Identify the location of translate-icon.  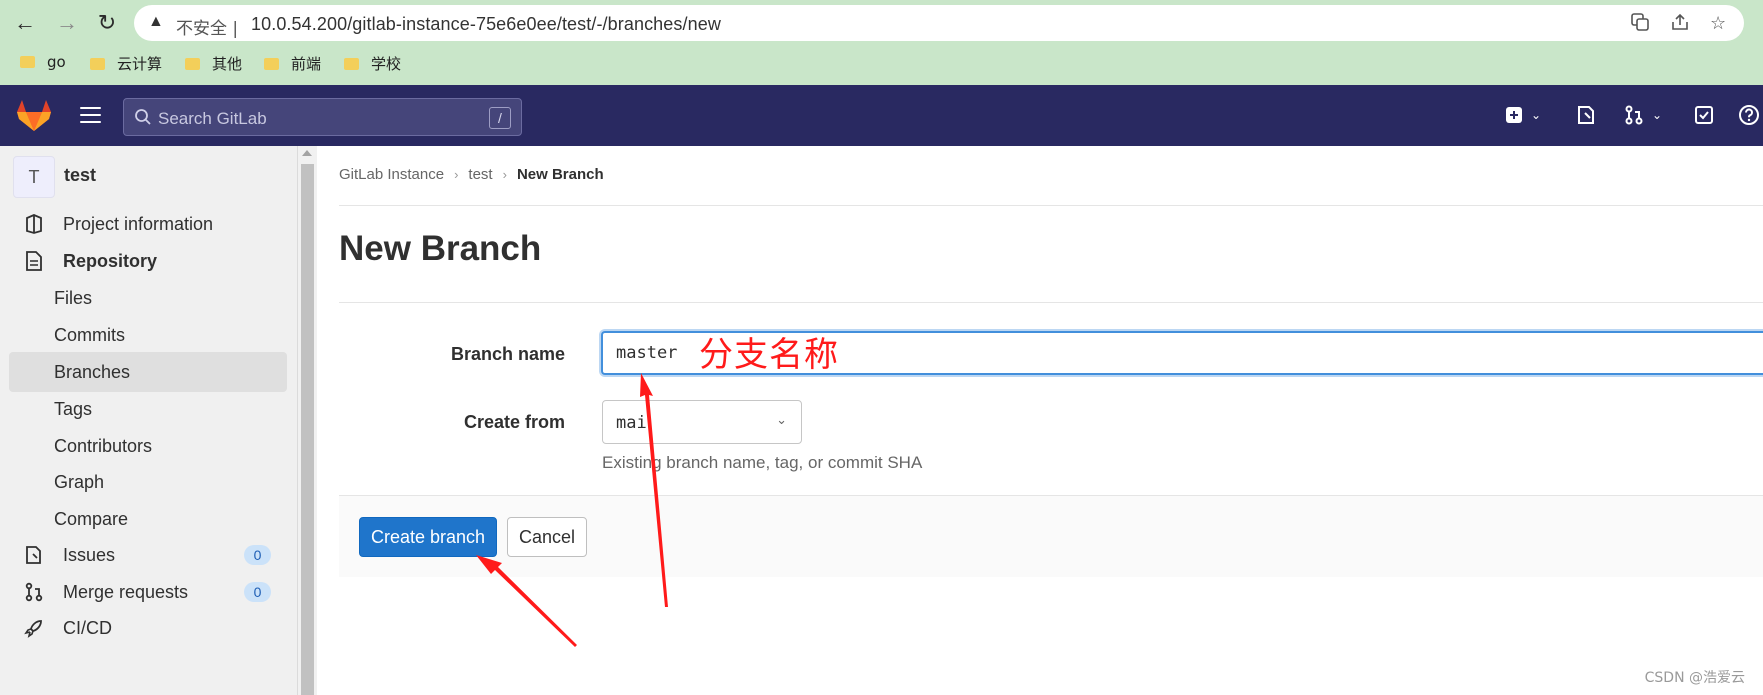
(1640, 24).